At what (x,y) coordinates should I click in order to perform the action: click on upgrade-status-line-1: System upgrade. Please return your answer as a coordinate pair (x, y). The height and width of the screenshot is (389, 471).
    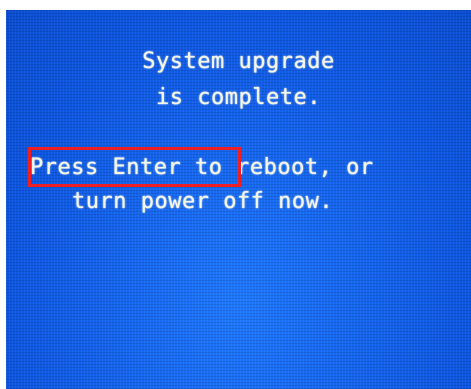
    Looking at the image, I should click on (238, 61).